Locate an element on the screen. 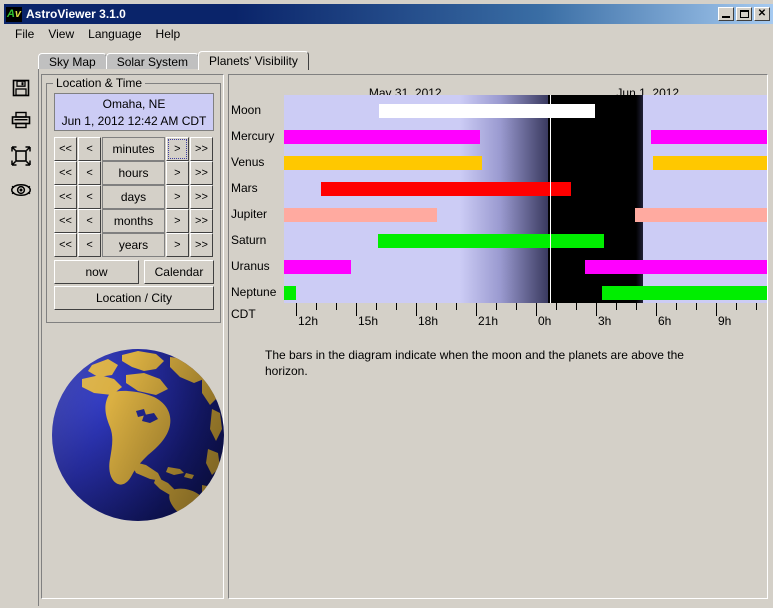 The width and height of the screenshot is (773, 608). now-calendar-row: now Calendar is located at coordinates (134, 272).